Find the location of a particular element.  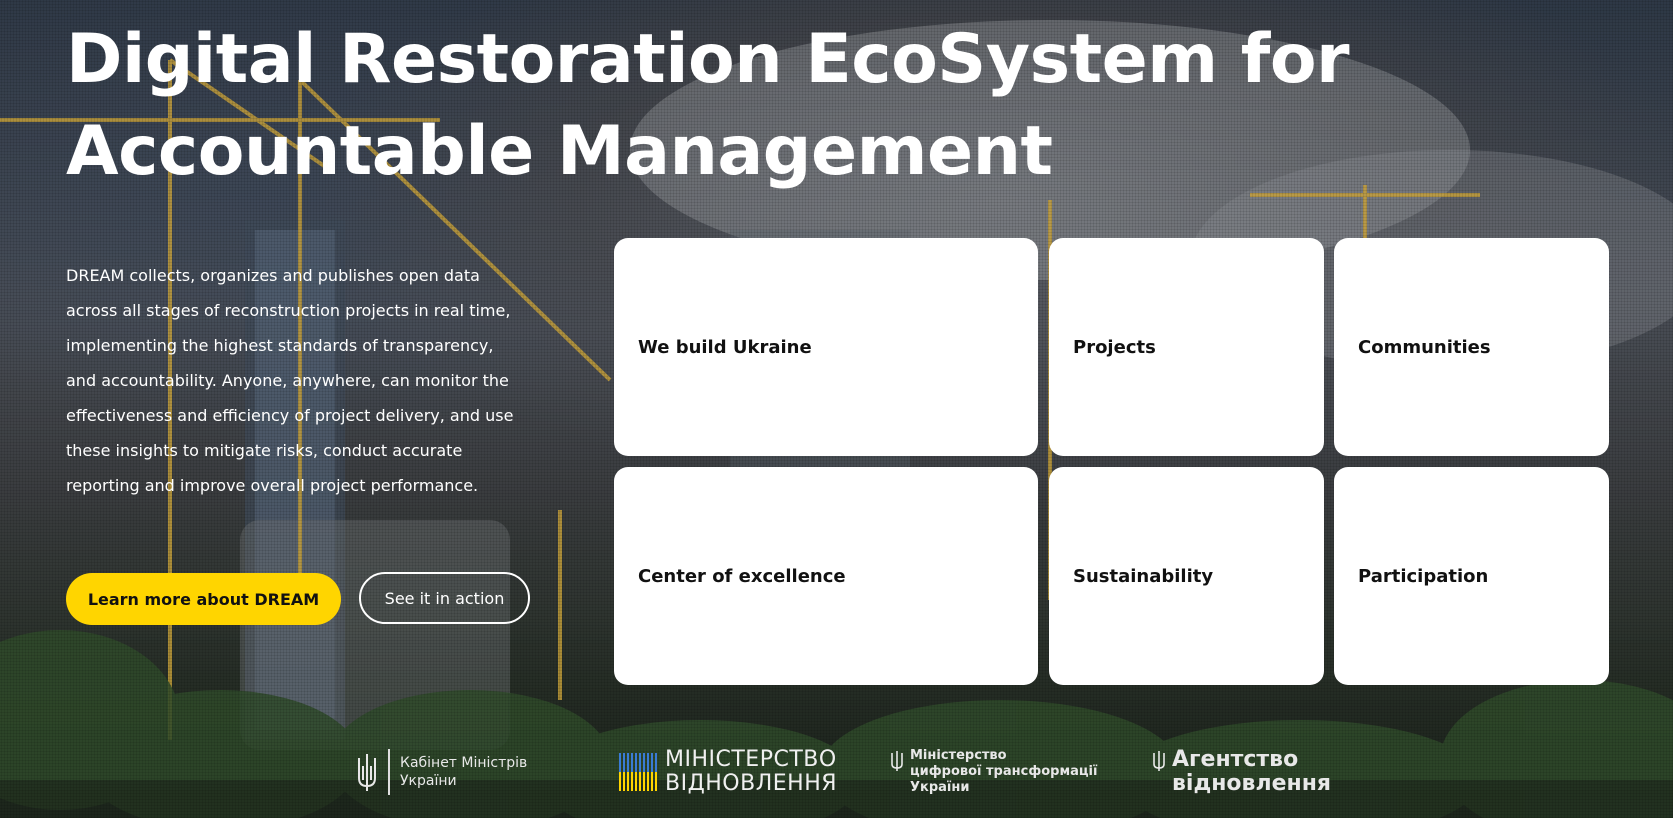

learn-more-button: Learn more about DREAM is located at coordinates (203, 599).